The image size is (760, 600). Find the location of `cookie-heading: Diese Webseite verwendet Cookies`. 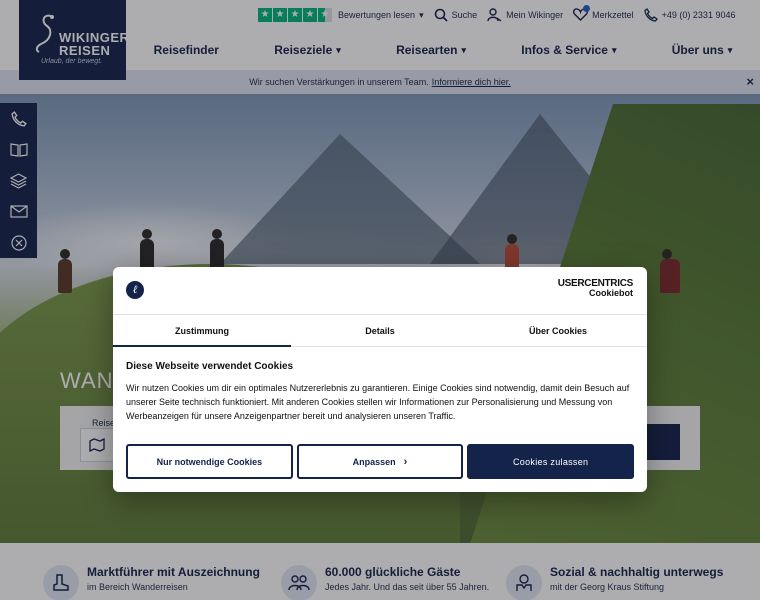

cookie-heading: Diese Webseite verwendet Cookies is located at coordinates (210, 366).